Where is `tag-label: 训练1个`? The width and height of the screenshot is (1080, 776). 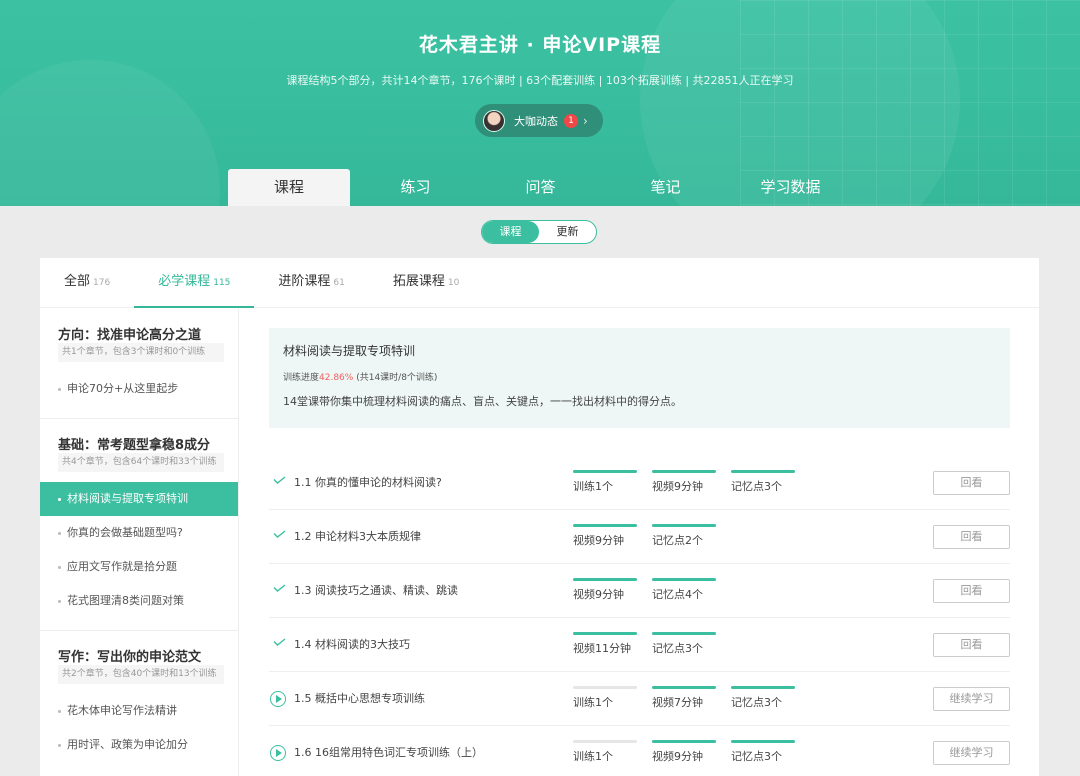 tag-label: 训练1个 is located at coordinates (593, 756).